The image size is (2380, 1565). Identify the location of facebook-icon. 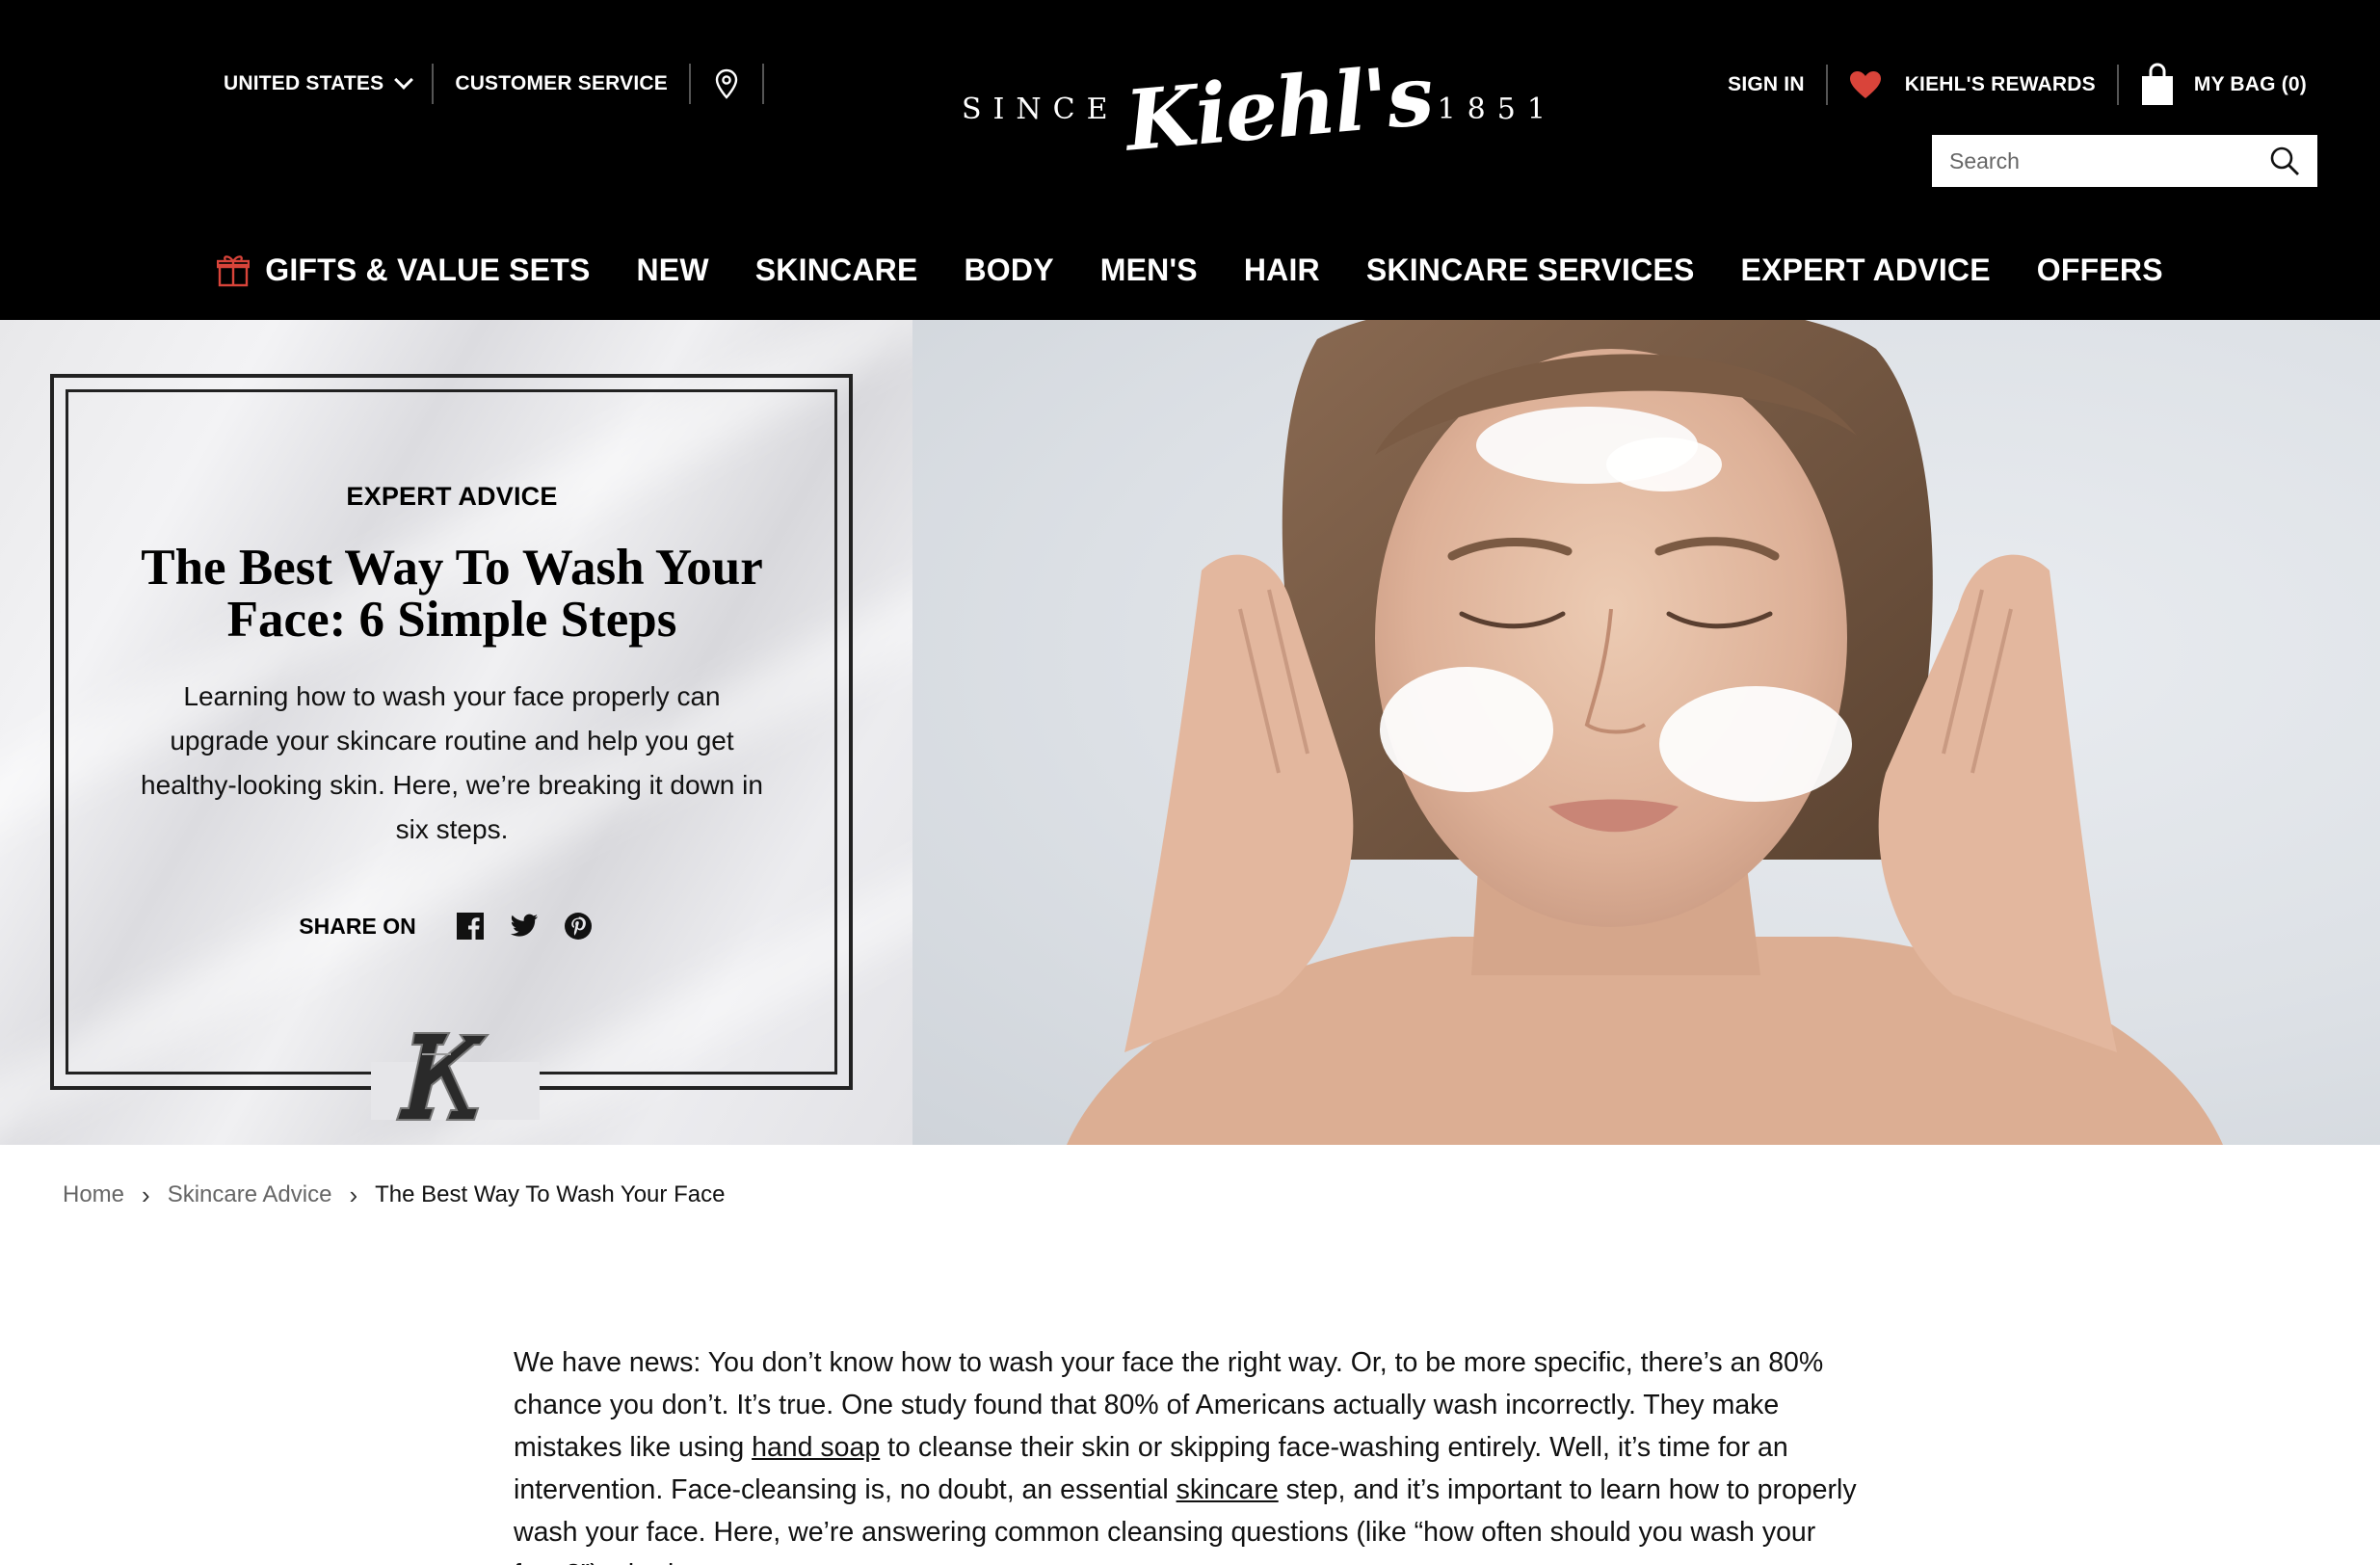
(471, 926).